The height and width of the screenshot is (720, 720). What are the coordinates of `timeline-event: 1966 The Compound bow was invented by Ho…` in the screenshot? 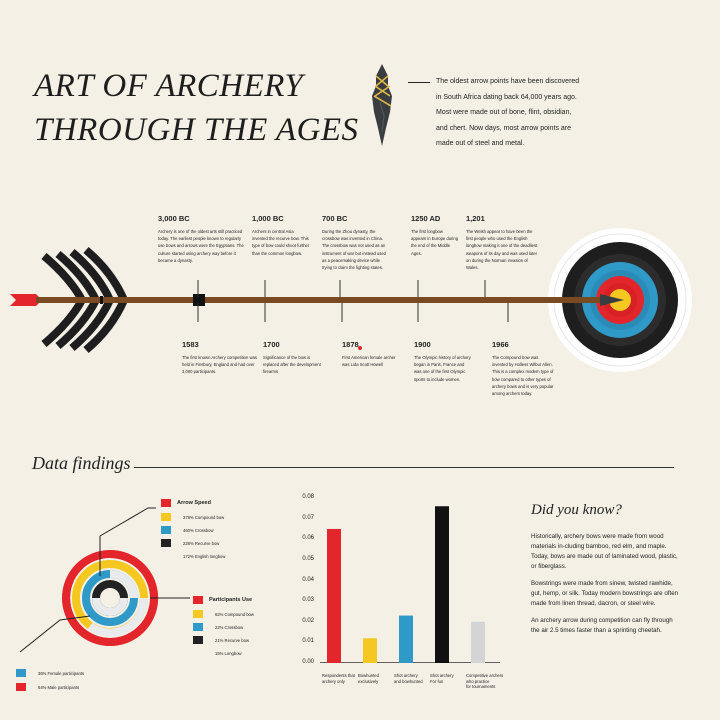 It's located at (523, 368).